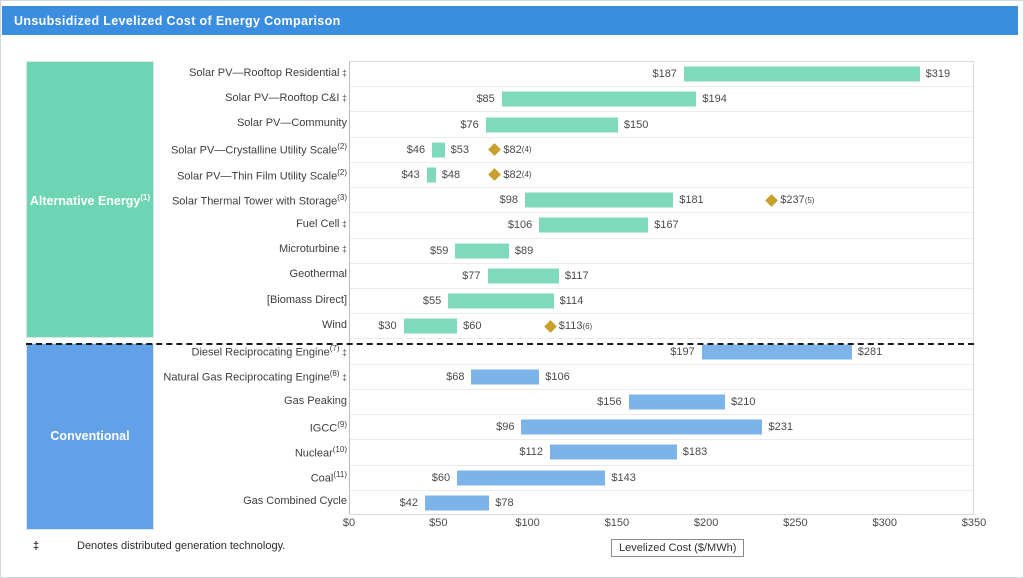 The width and height of the screenshot is (1024, 578). I want to click on bar-low-value-label: $68, so click(455, 376).